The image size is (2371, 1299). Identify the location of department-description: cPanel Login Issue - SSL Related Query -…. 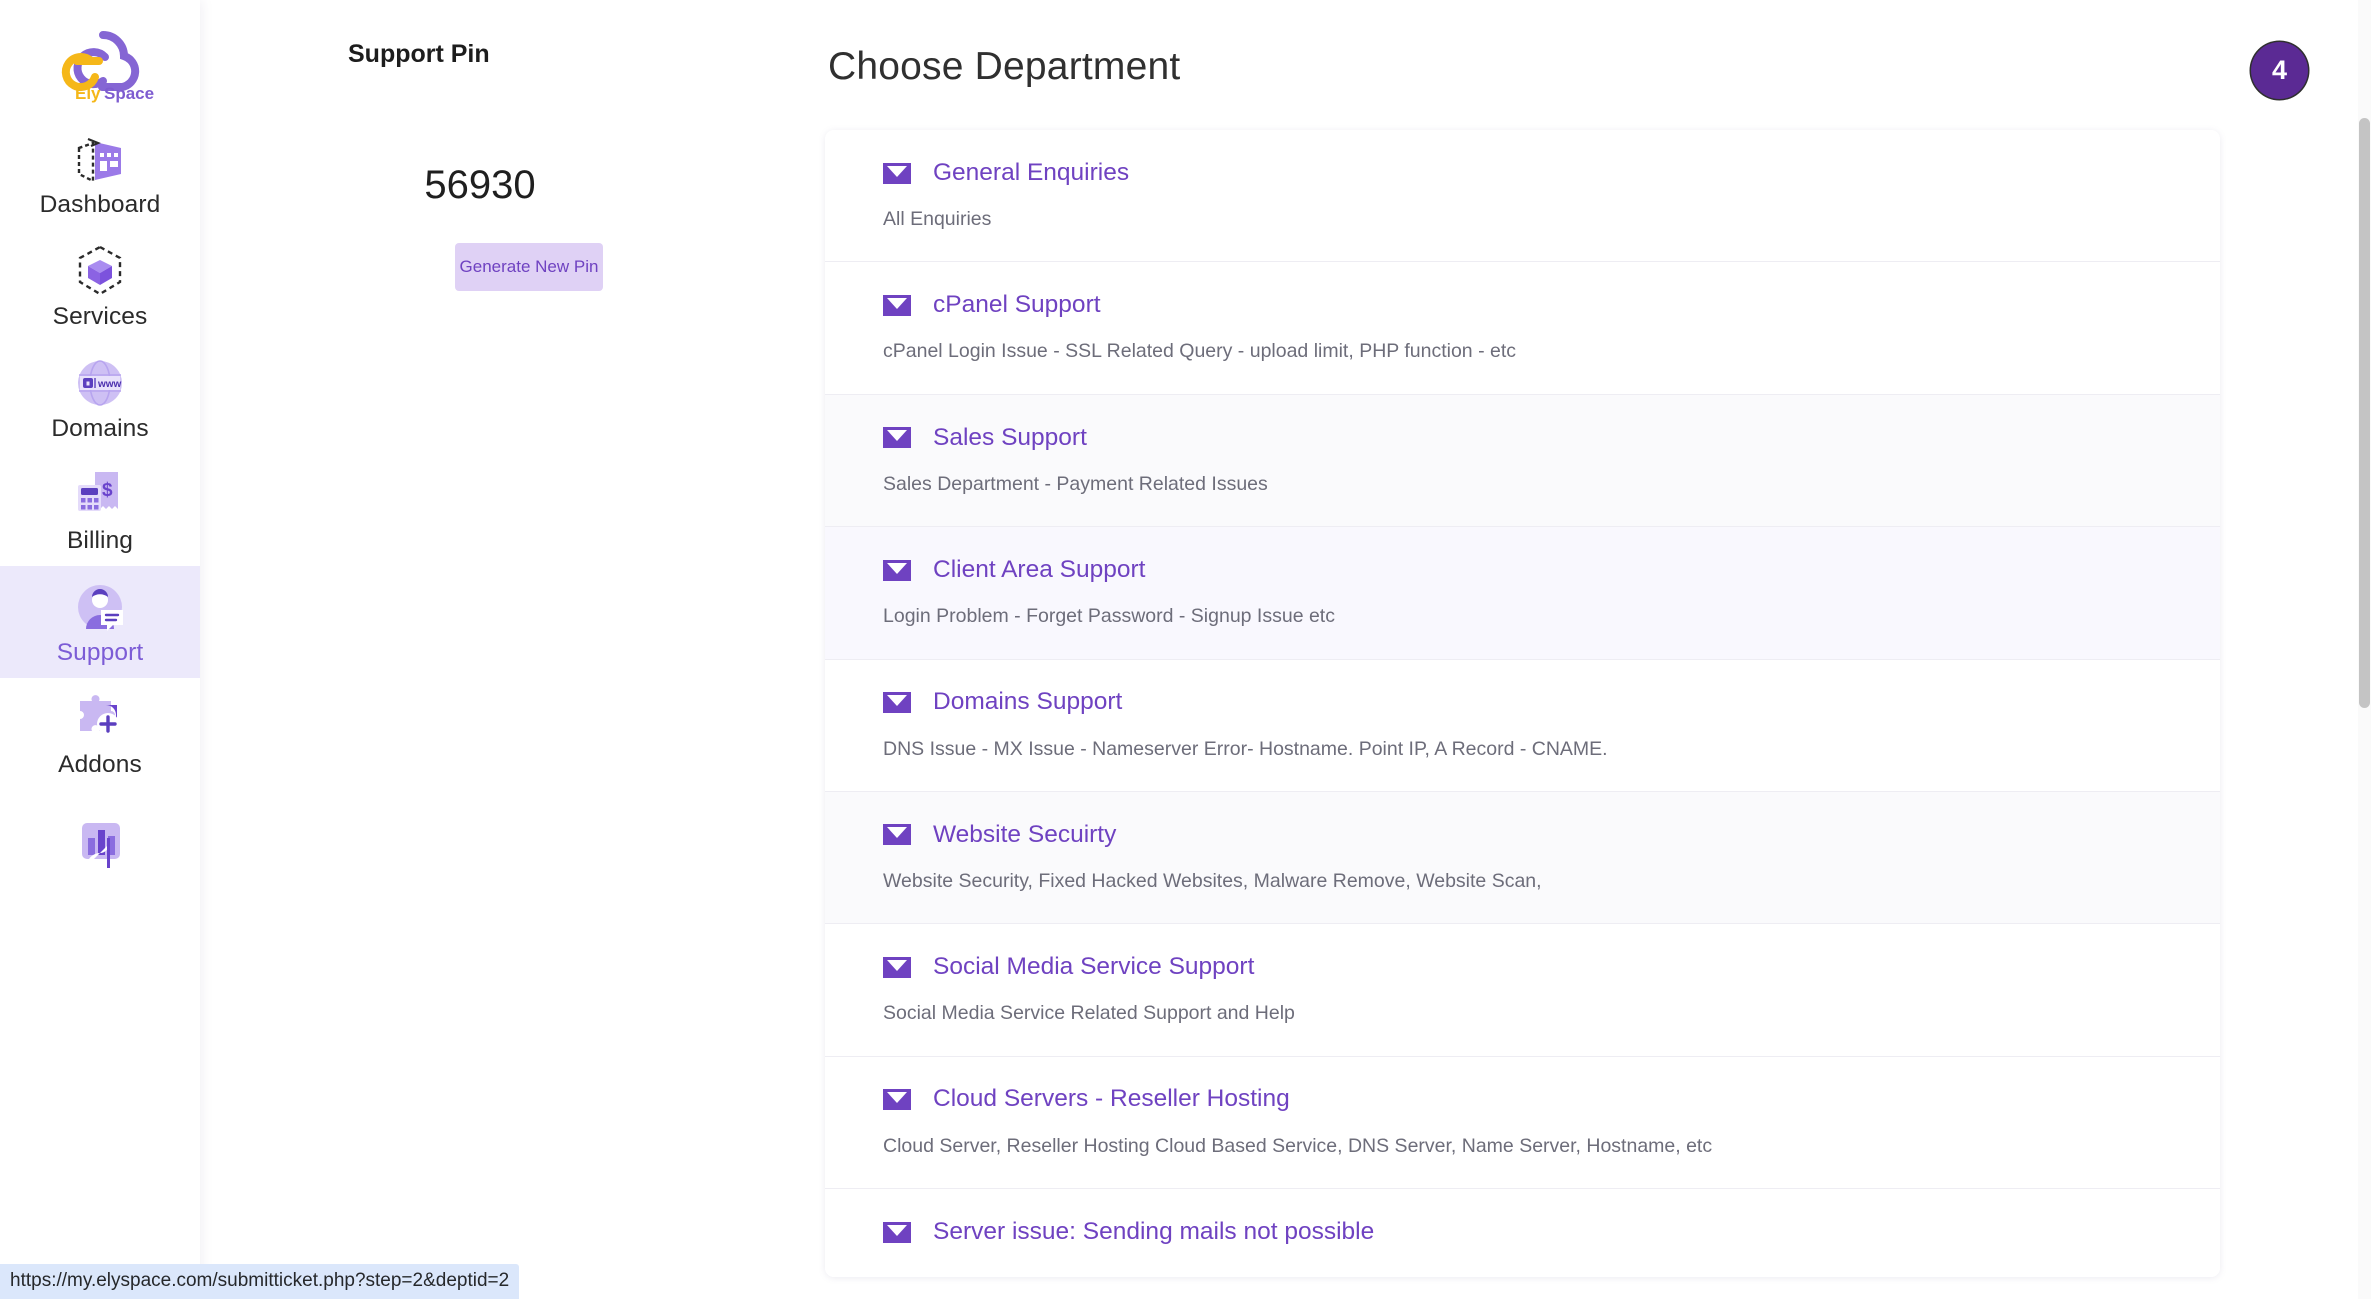
(1199, 351).